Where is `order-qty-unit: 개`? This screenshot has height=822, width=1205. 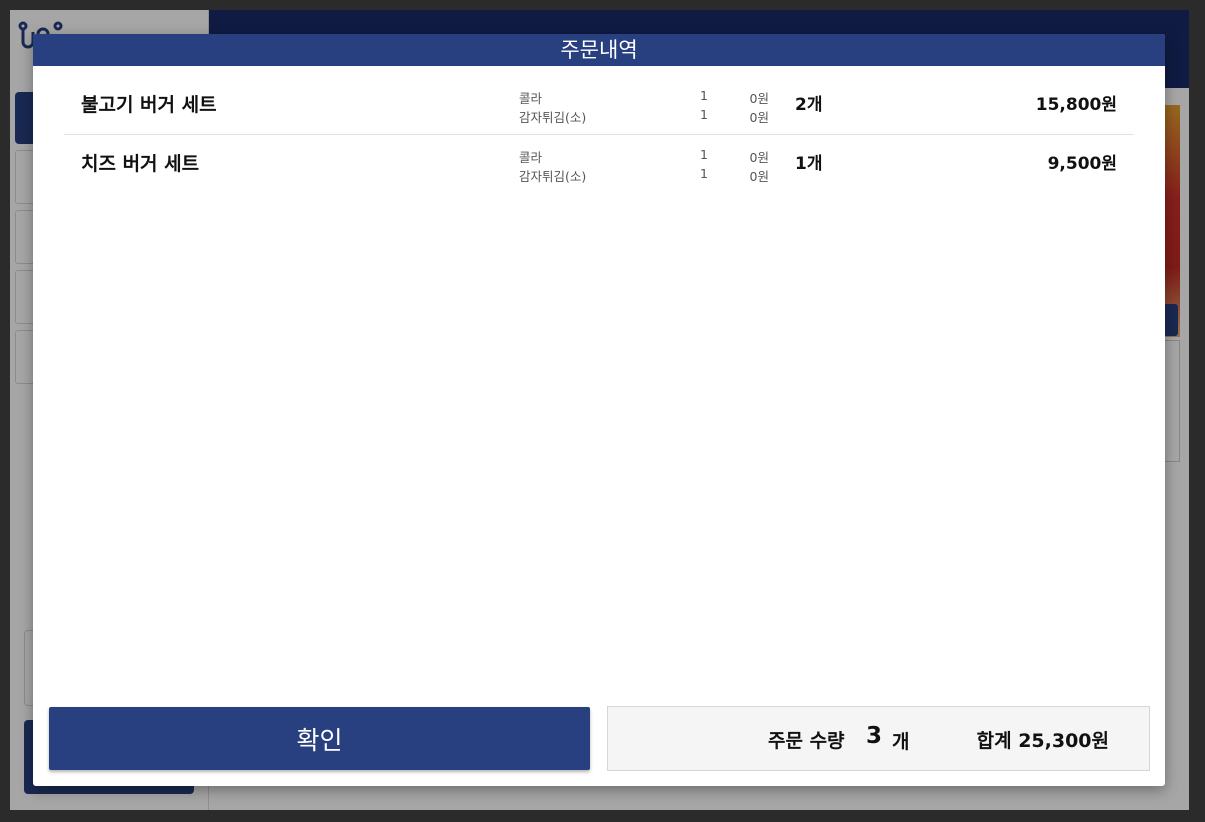 order-qty-unit: 개 is located at coordinates (901, 742).